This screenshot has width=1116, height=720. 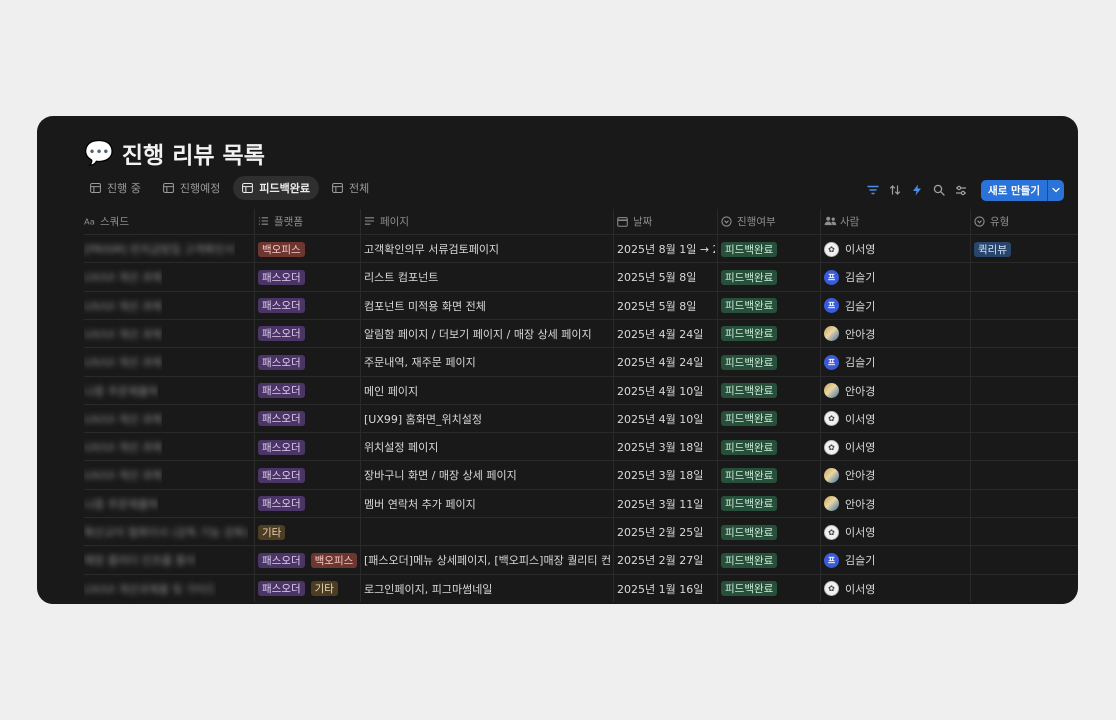 What do you see at coordinates (995, 249) in the screenshot?
I see `type-cell: 퀵리뷰` at bounding box center [995, 249].